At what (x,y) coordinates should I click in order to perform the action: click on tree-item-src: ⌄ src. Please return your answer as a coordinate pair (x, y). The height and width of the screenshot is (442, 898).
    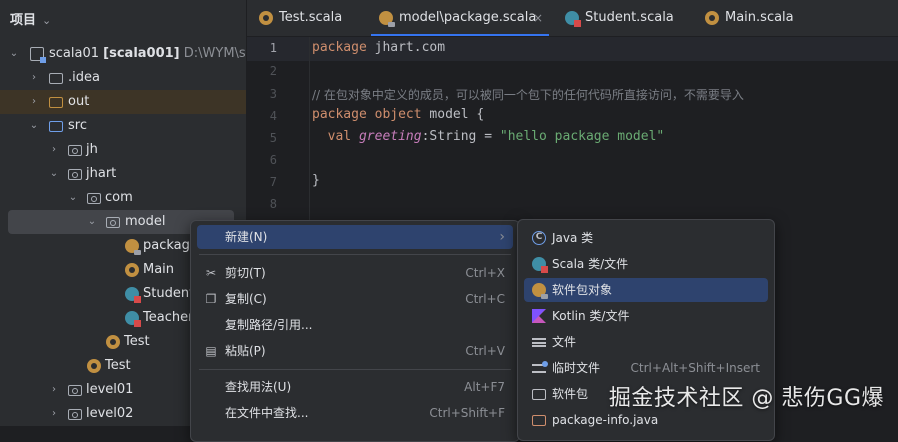
    Looking at the image, I should click on (123, 126).